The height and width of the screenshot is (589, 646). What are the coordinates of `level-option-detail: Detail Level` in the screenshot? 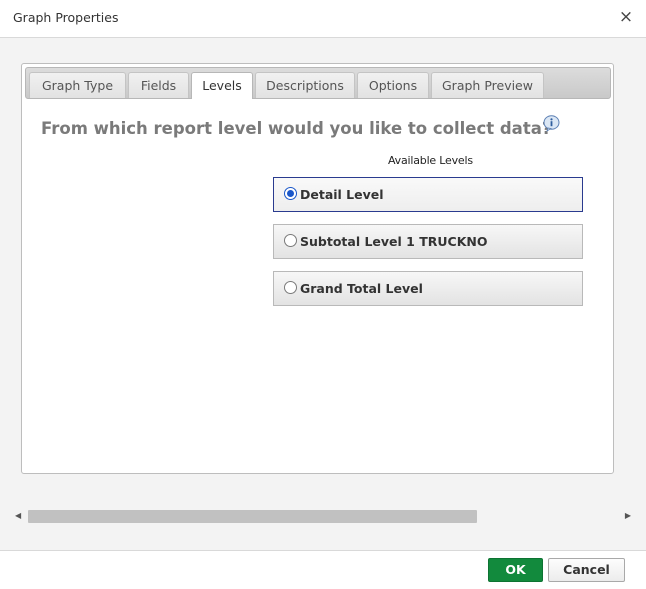 It's located at (428, 194).